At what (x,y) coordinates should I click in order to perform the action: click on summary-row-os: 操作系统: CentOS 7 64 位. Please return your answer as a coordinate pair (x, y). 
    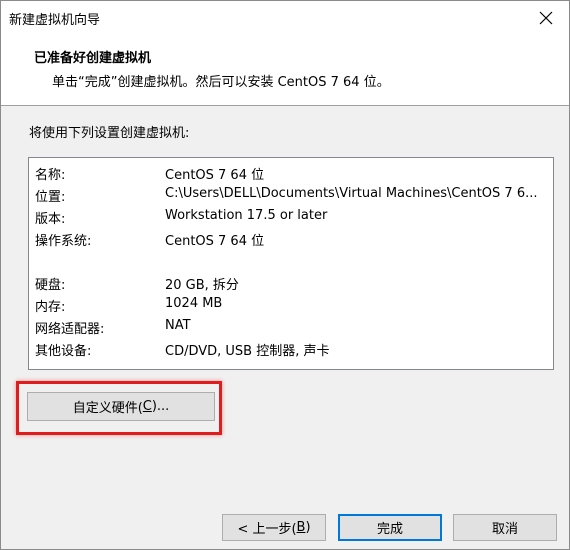
    Looking at the image, I should click on (292, 237).